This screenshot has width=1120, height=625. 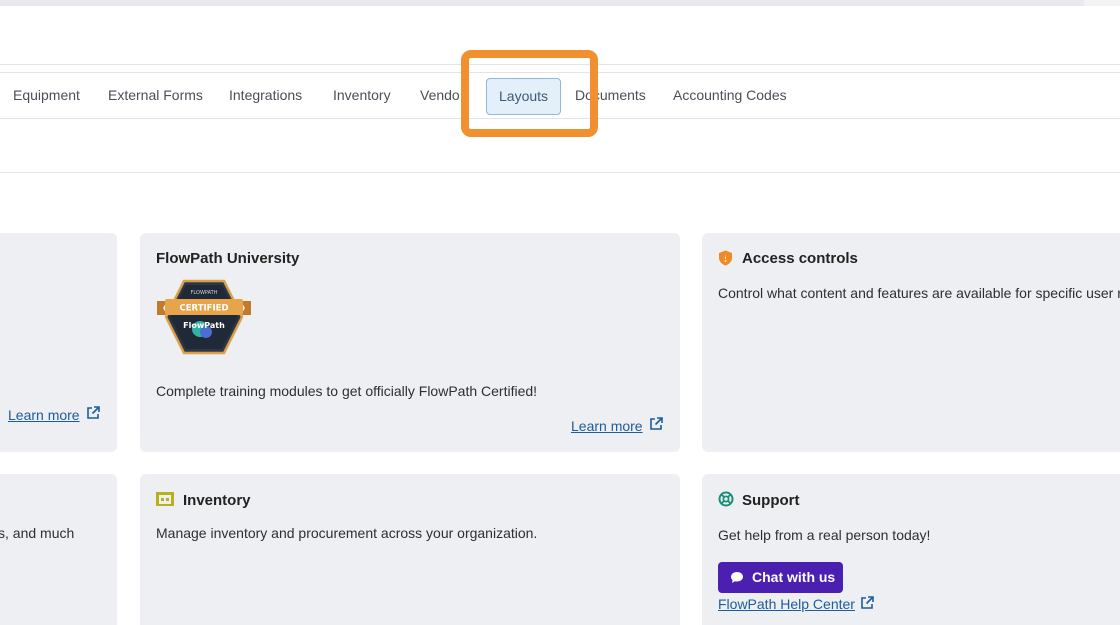 I want to click on nav-tab-integrations: Integrations, so click(x=265, y=95).